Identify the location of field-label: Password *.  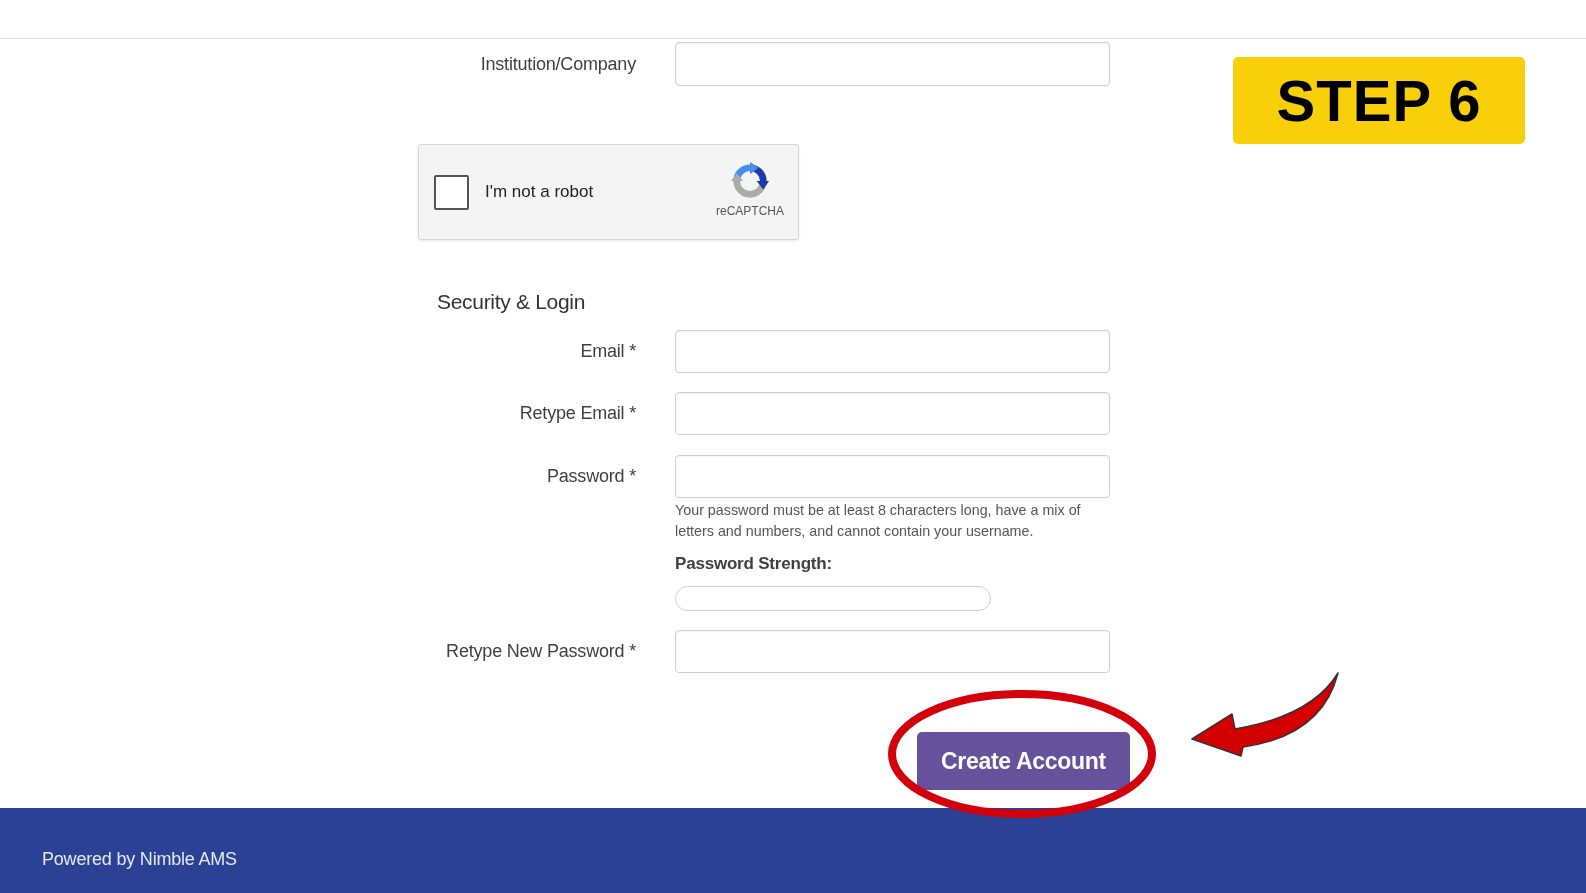
(591, 476).